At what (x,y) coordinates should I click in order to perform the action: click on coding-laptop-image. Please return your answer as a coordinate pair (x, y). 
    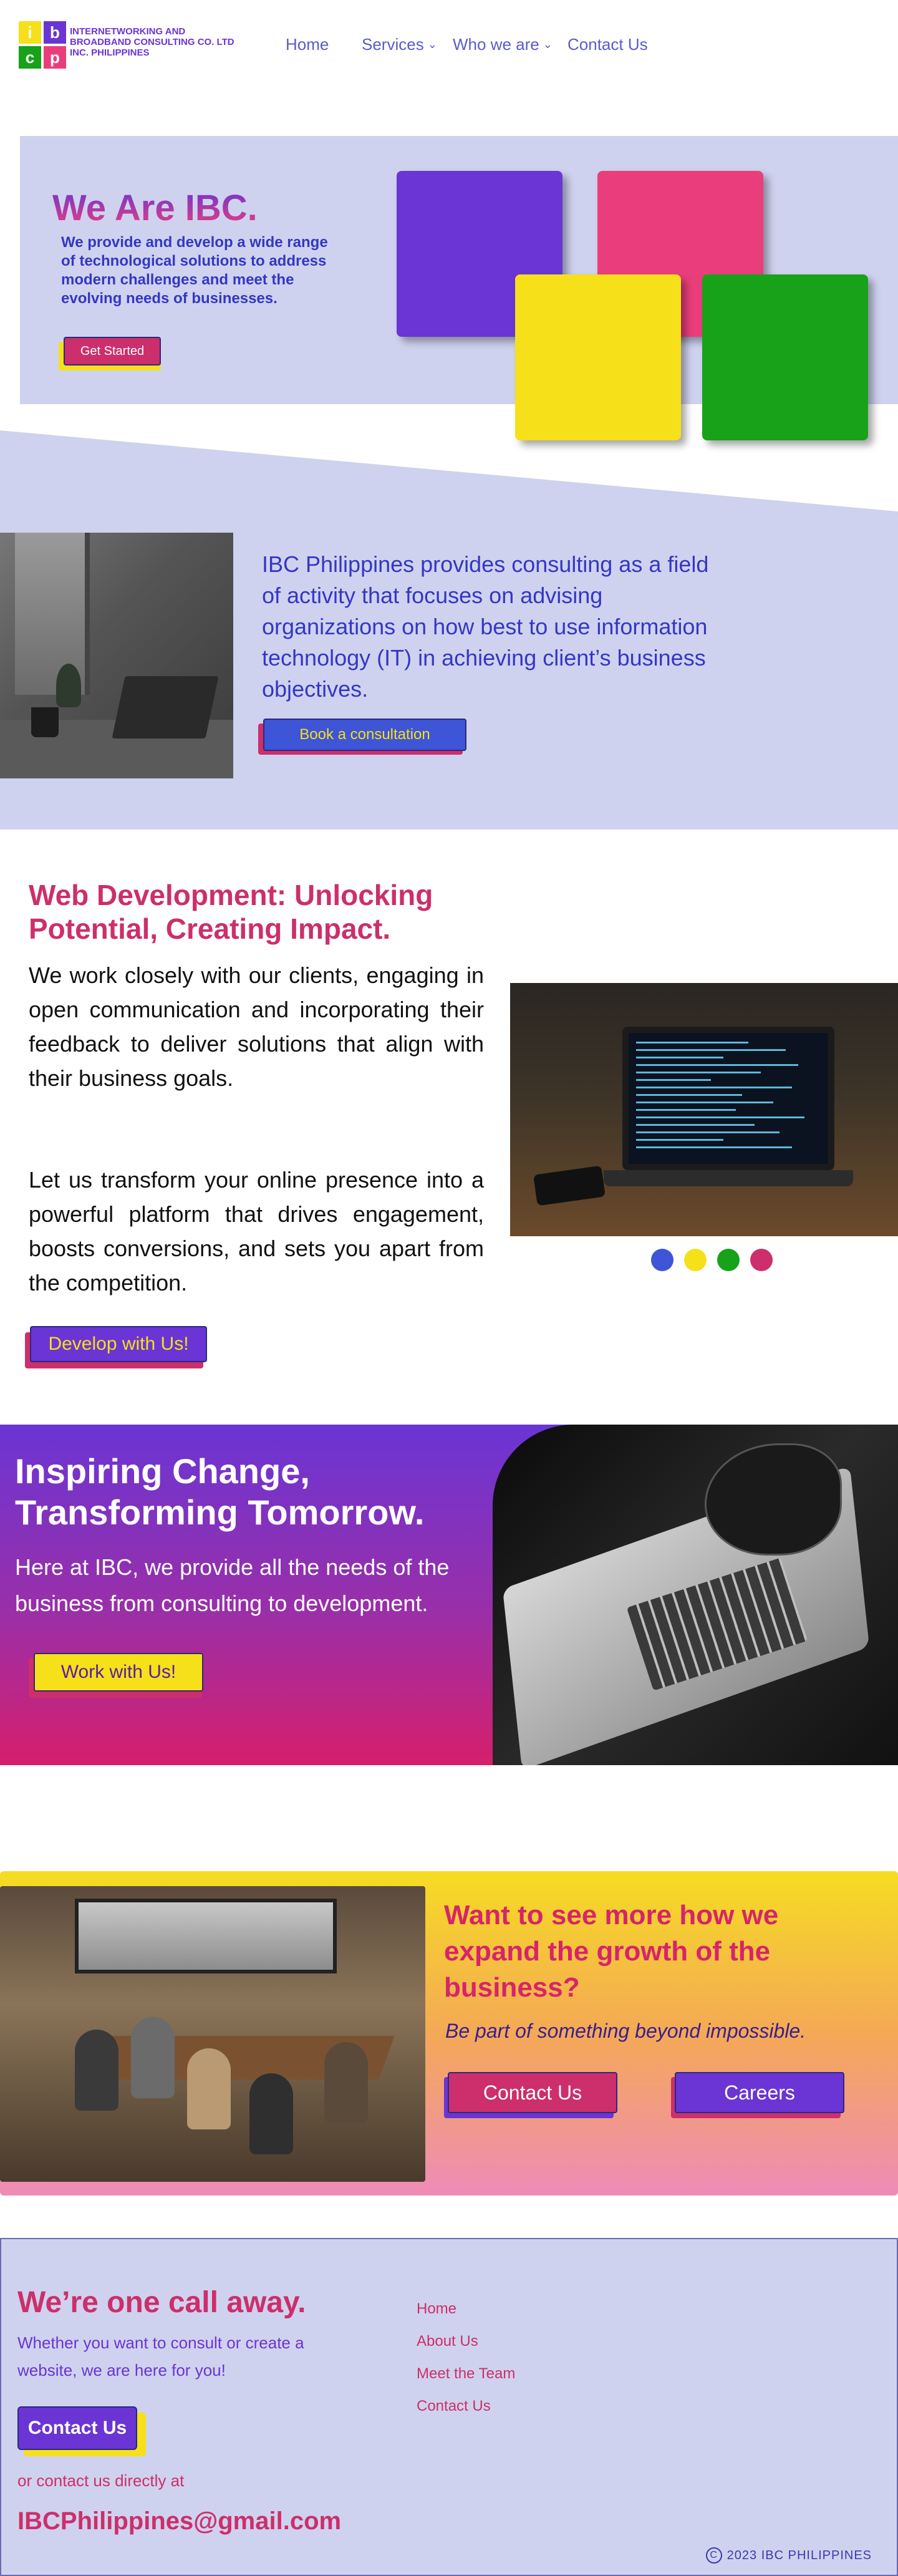
    Looking at the image, I should click on (704, 1109).